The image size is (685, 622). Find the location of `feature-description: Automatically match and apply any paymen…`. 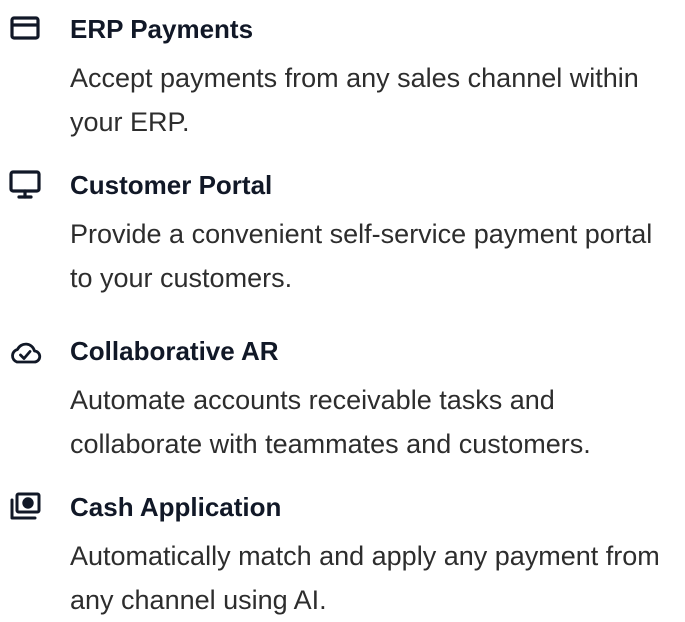

feature-description: Automatically match and apply any paymen… is located at coordinates (365, 578).